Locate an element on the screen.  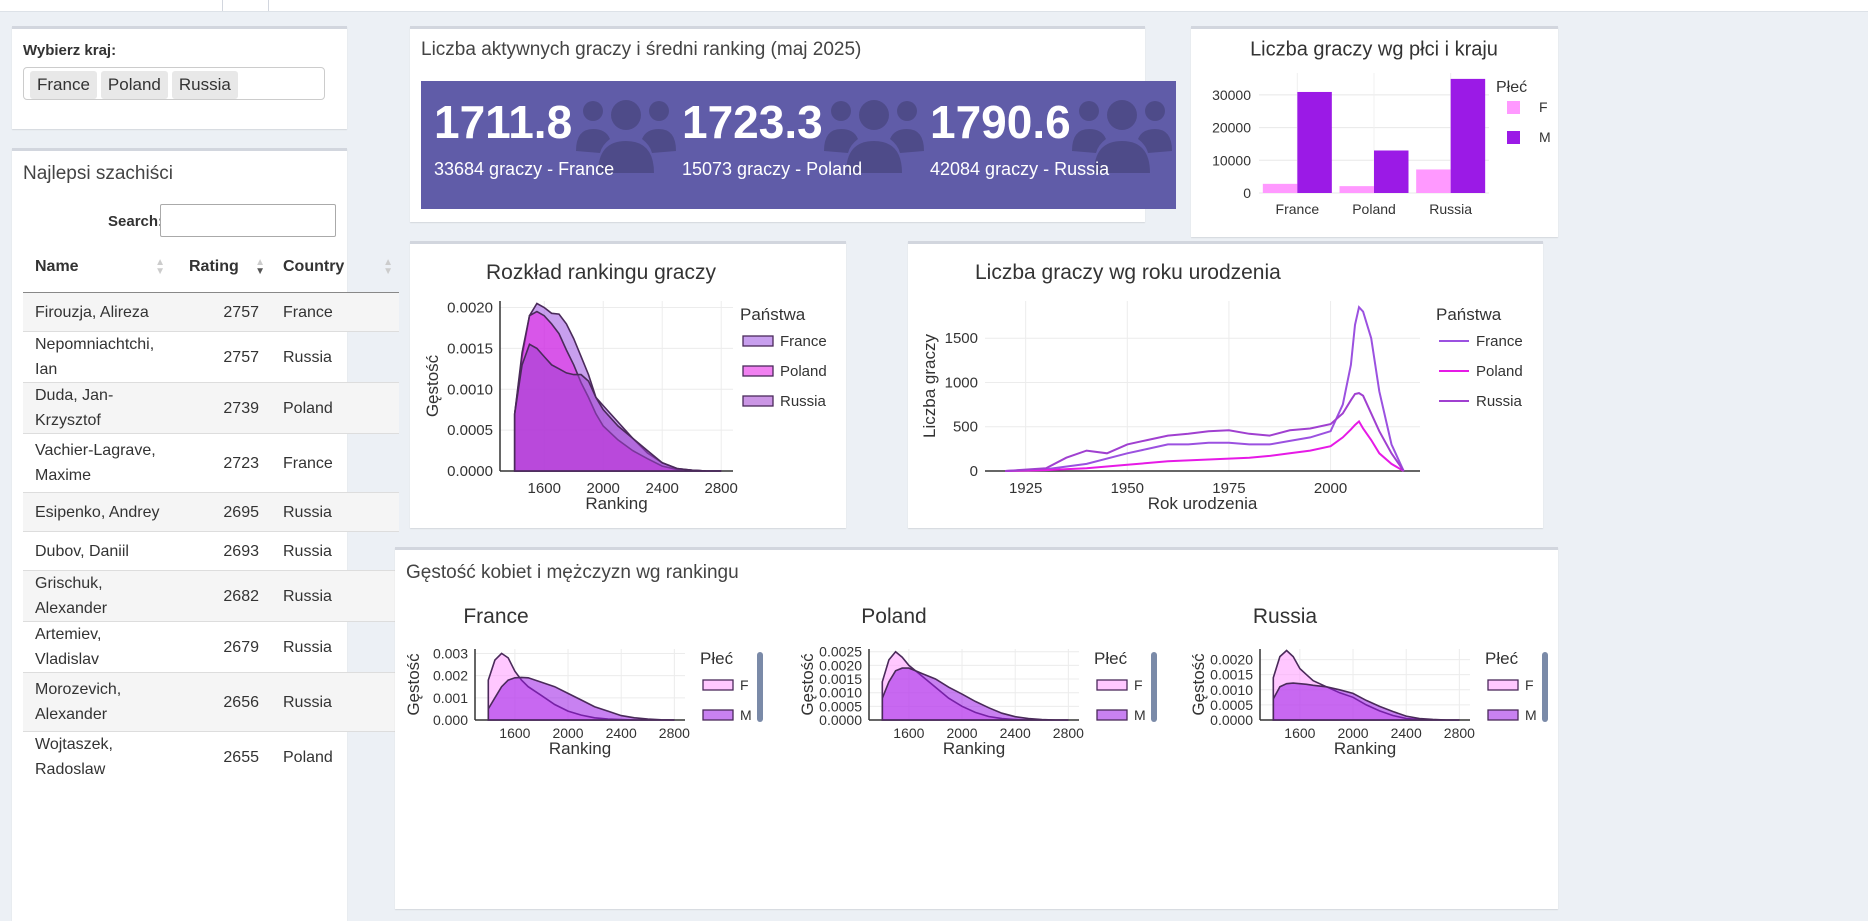
table-row: Morozevich, Alexander 2656 Russia is located at coordinates (211, 702).